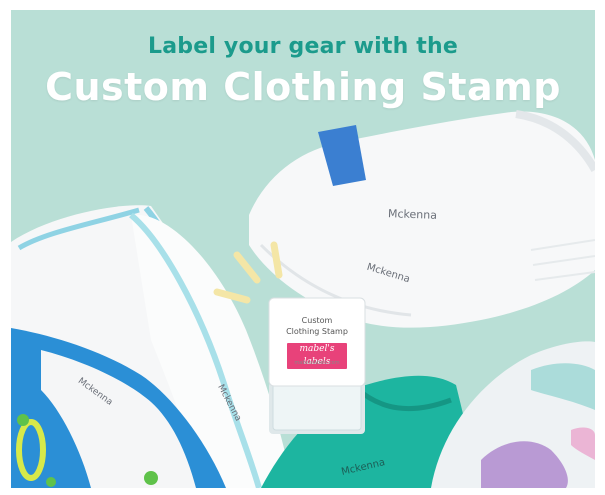 The image size is (605, 495). Describe the element at coordinates (303, 46) in the screenshot. I see `headline-line-1: Label your gear with the` at that location.